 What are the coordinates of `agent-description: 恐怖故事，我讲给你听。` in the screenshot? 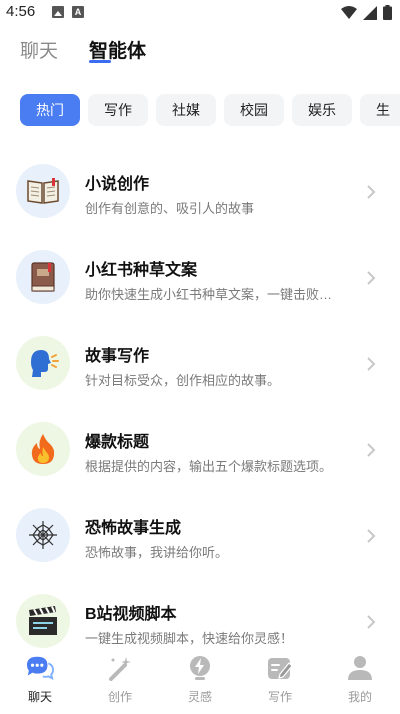 It's located at (157, 552).